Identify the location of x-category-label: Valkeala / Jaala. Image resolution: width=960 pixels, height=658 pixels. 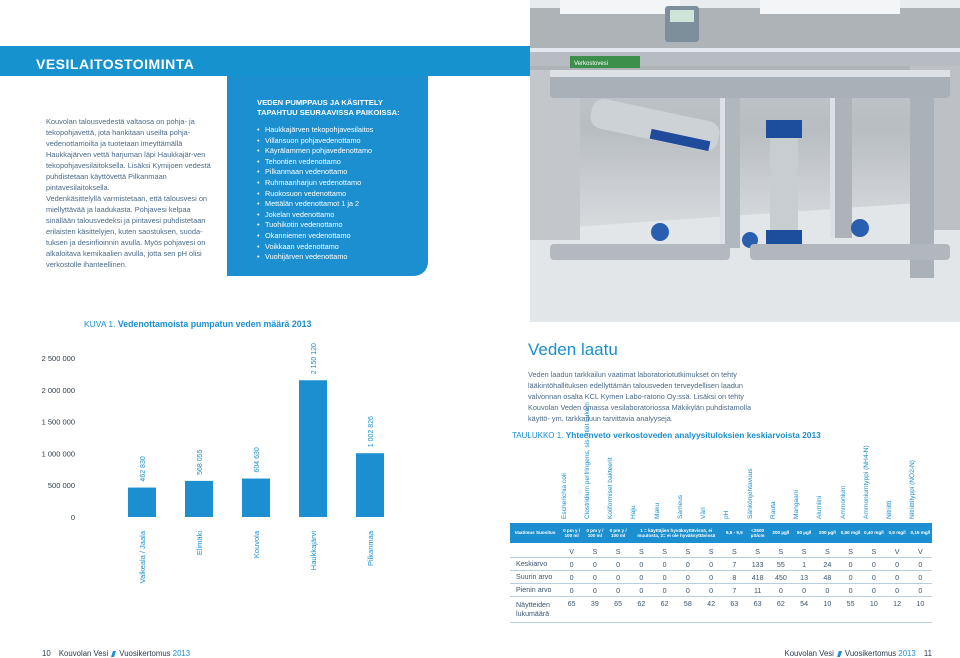
(142, 556).